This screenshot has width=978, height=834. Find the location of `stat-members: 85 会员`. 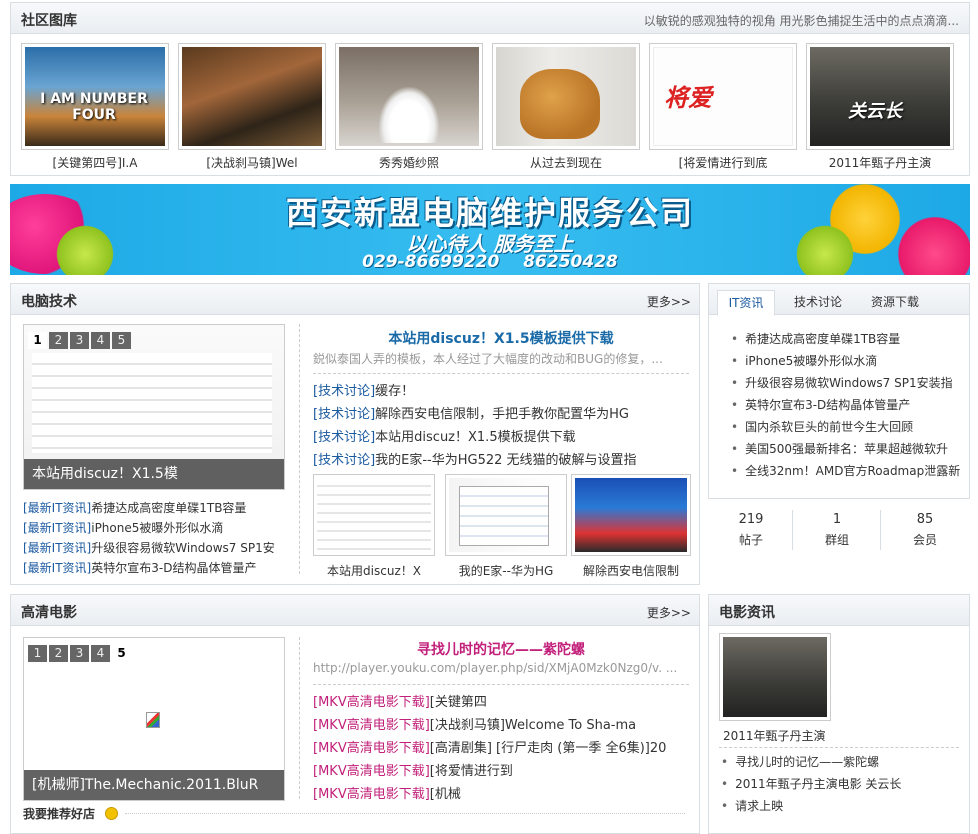

stat-members: 85 会员 is located at coordinates (925, 530).